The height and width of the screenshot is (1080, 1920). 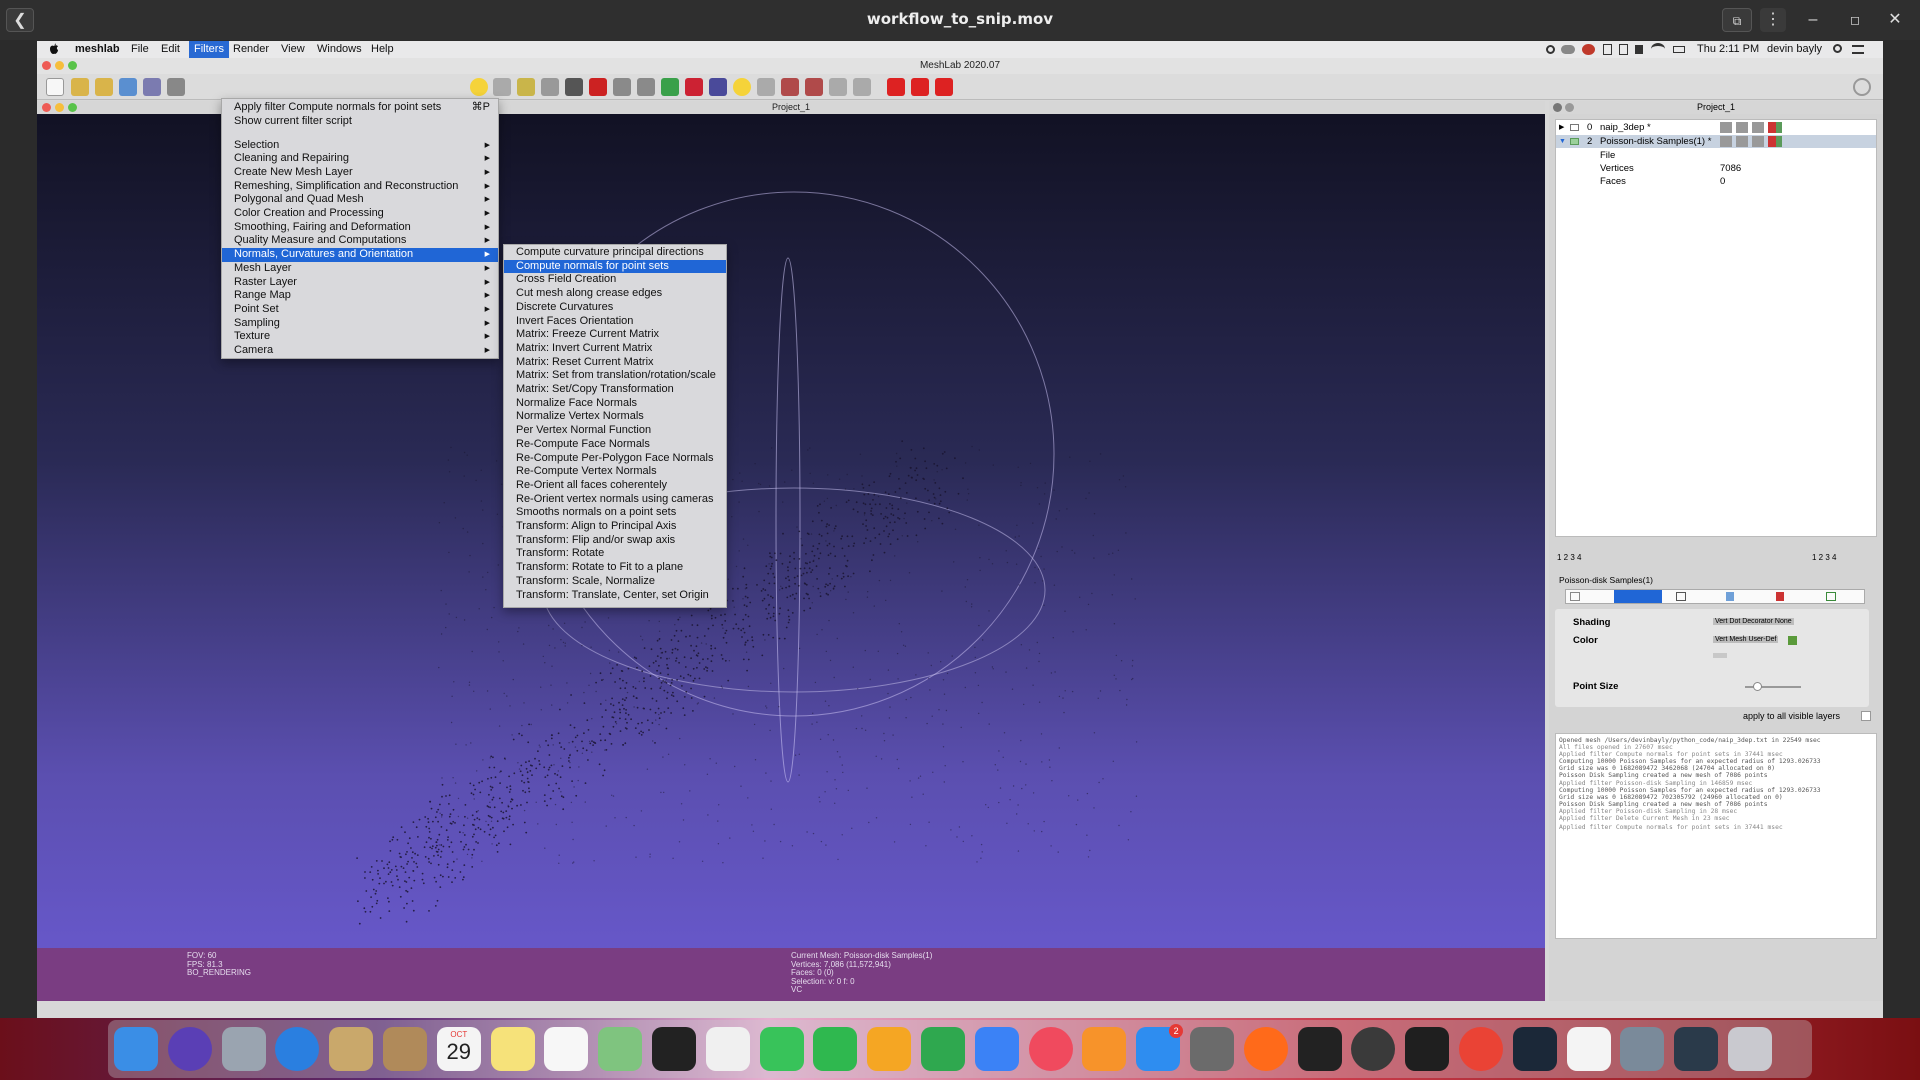 I want to click on menu-category-range-map: Range Map ▶, so click(x=360, y=296).